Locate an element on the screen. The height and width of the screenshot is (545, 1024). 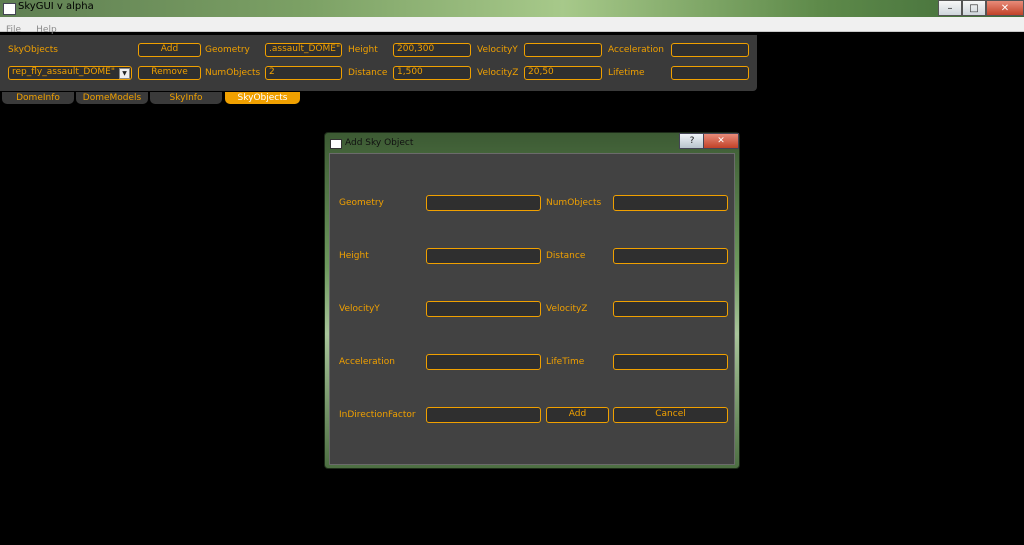
help-button: ? is located at coordinates (692, 141).